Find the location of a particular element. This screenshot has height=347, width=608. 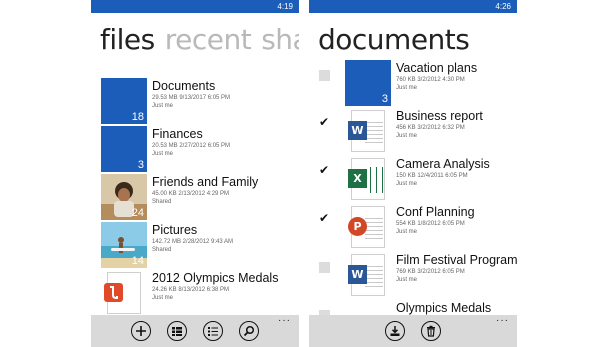

item-name: Pictures is located at coordinates (175, 230).